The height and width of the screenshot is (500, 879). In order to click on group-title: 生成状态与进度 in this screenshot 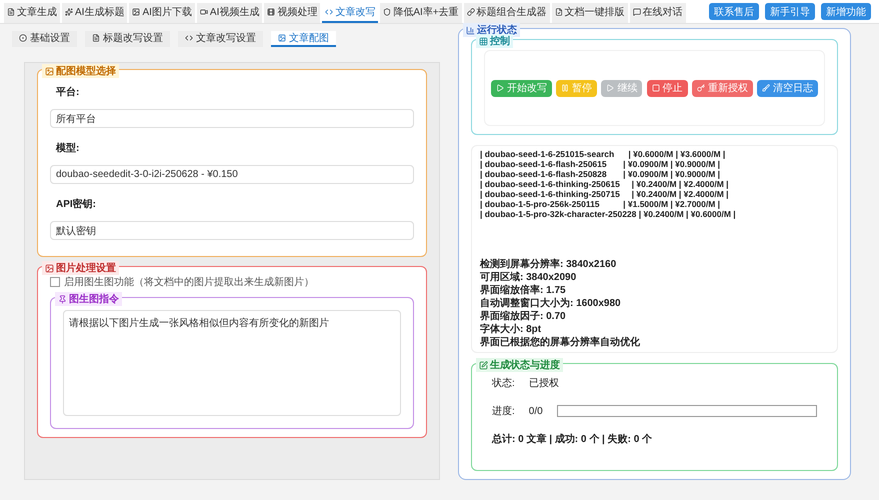, I will do `click(519, 365)`.